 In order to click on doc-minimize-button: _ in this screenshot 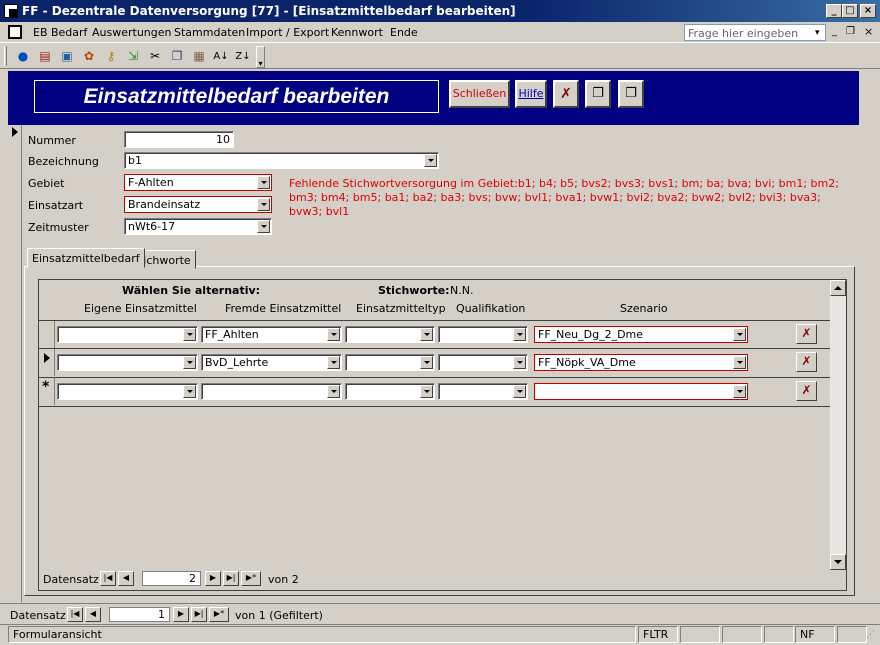, I will do `click(834, 31)`.